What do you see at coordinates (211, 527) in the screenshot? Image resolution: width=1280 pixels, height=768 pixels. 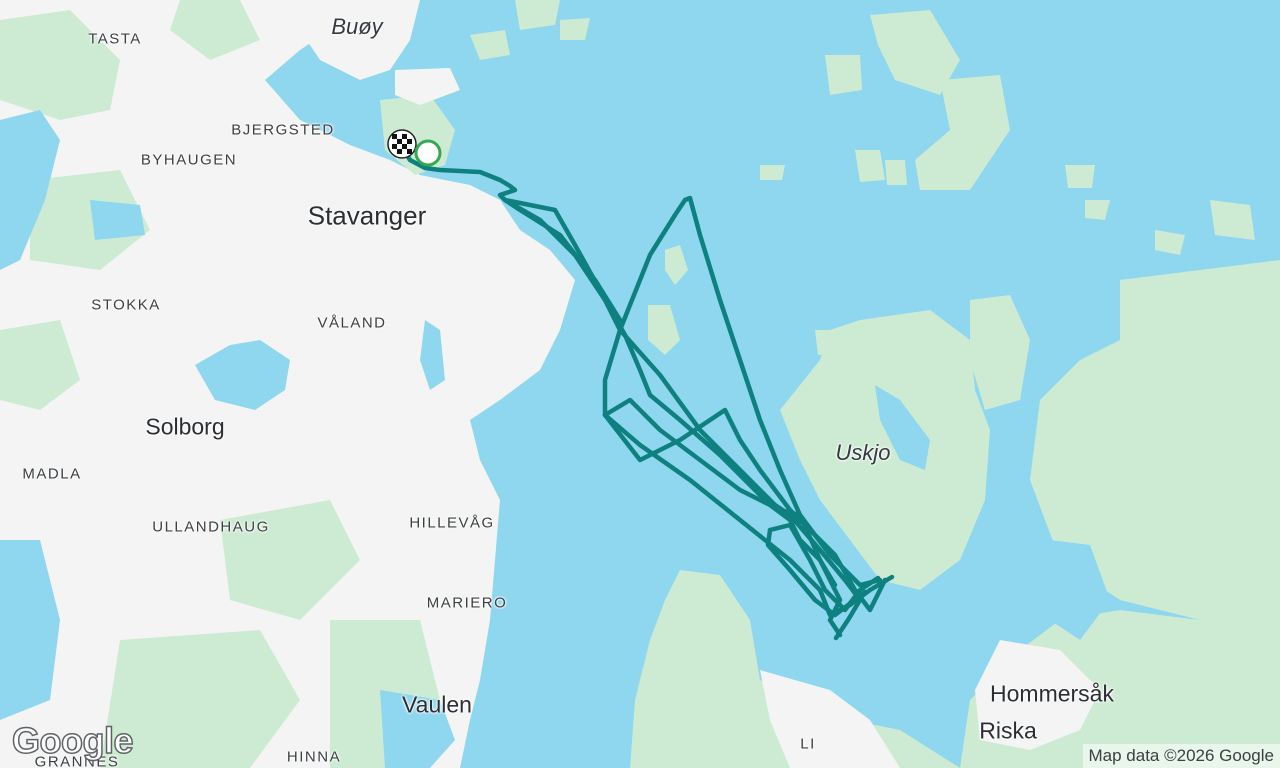 I see `label-ullandhaug: ULLANDHAUG` at bounding box center [211, 527].